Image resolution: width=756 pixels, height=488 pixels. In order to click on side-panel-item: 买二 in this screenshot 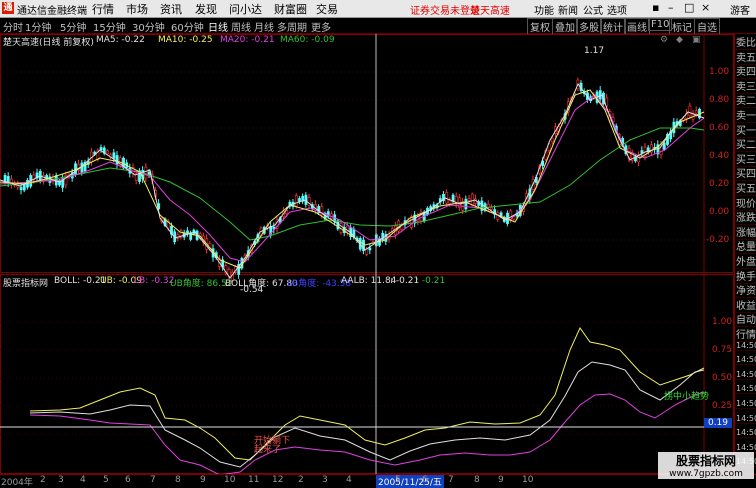, I will do `click(746, 144)`.